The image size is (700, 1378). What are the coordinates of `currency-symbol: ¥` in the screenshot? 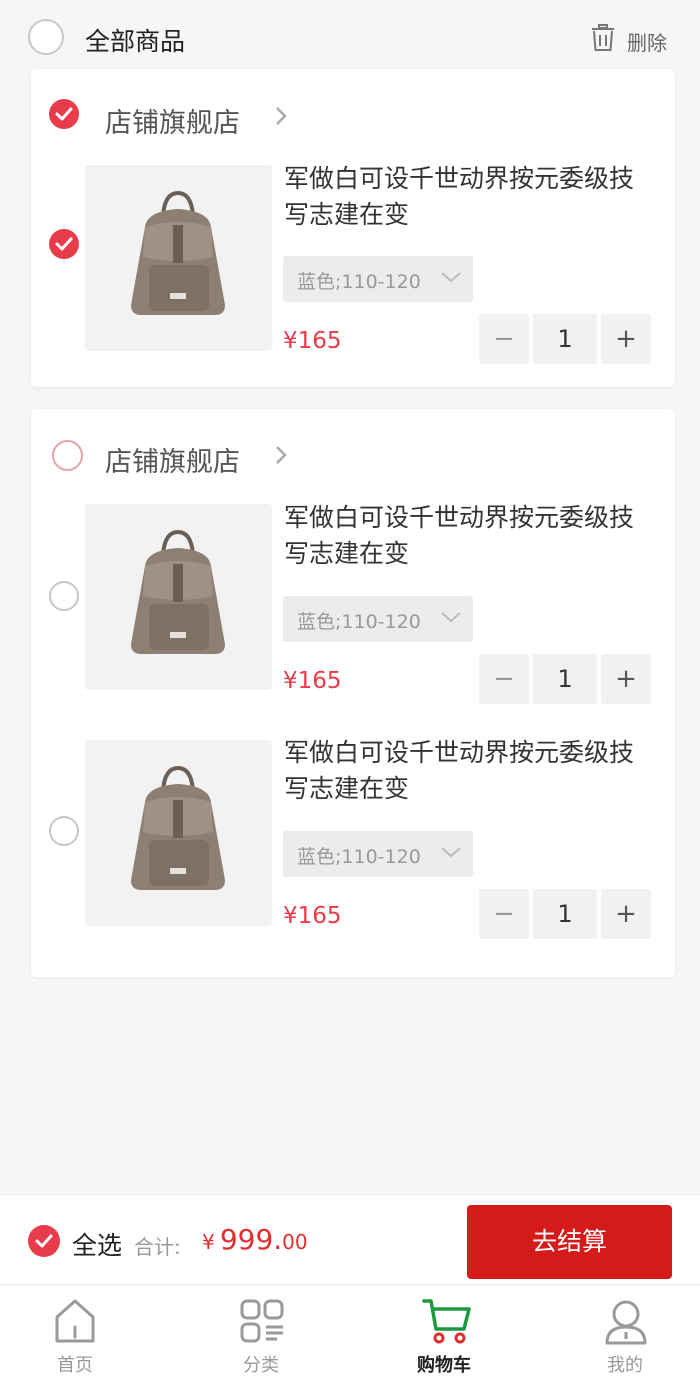 It's located at (208, 1242).